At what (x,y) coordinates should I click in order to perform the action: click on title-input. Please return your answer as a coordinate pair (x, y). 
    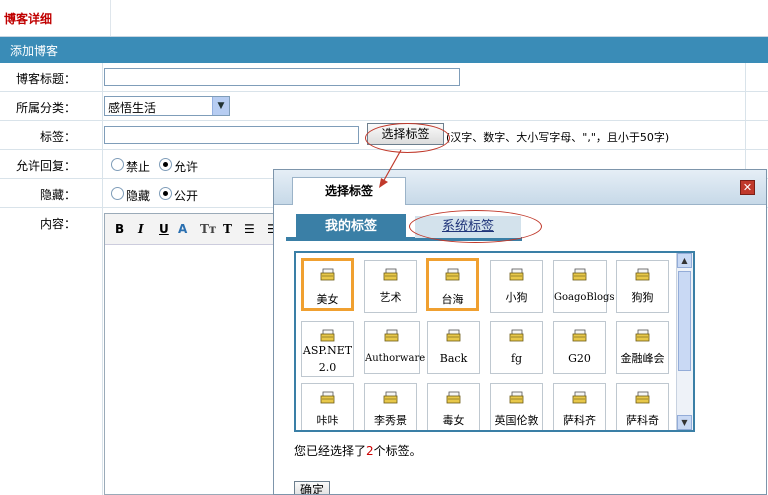
    Looking at the image, I should click on (282, 77).